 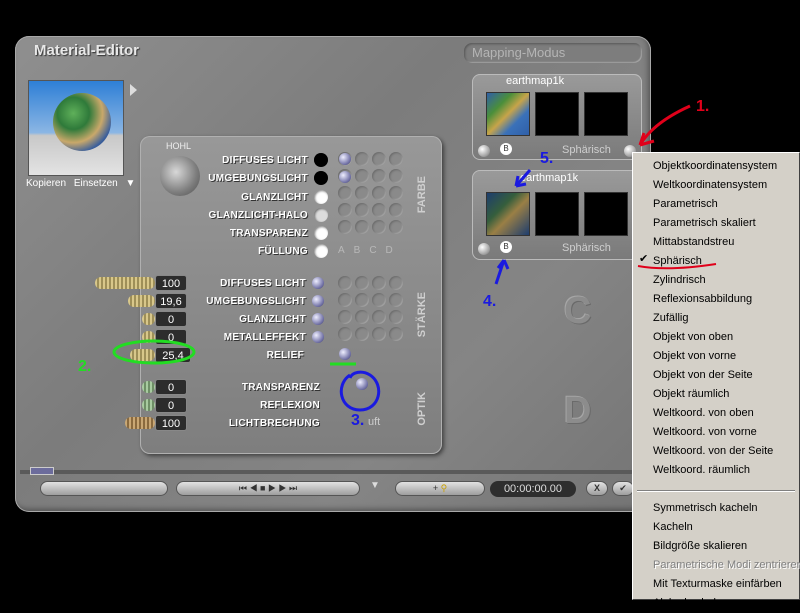 I want to click on annotation-number-3: 3., so click(x=358, y=420).